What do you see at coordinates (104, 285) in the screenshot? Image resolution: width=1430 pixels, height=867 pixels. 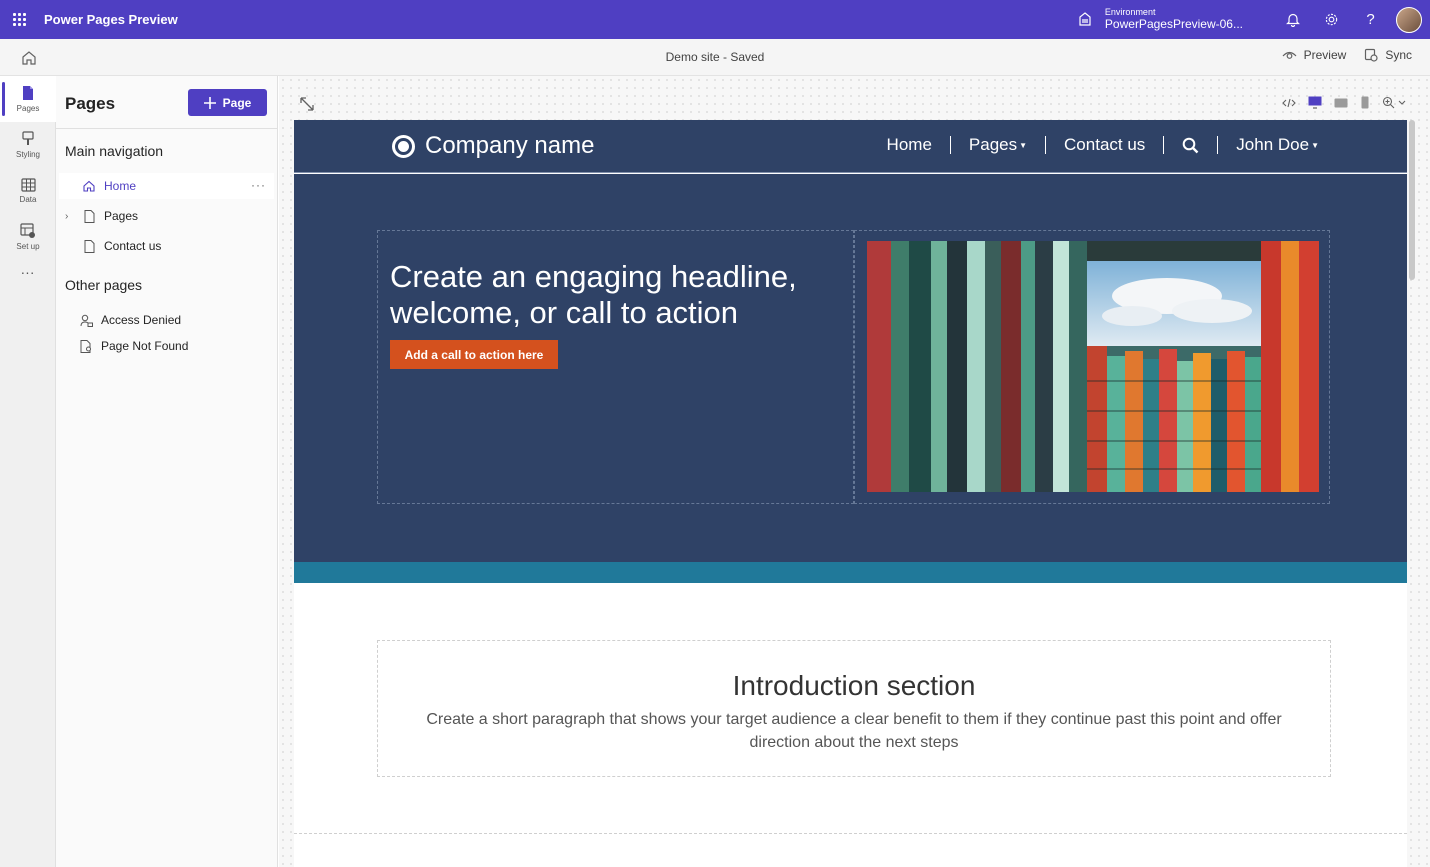 I see `other-pages-heading: Other pages` at bounding box center [104, 285].